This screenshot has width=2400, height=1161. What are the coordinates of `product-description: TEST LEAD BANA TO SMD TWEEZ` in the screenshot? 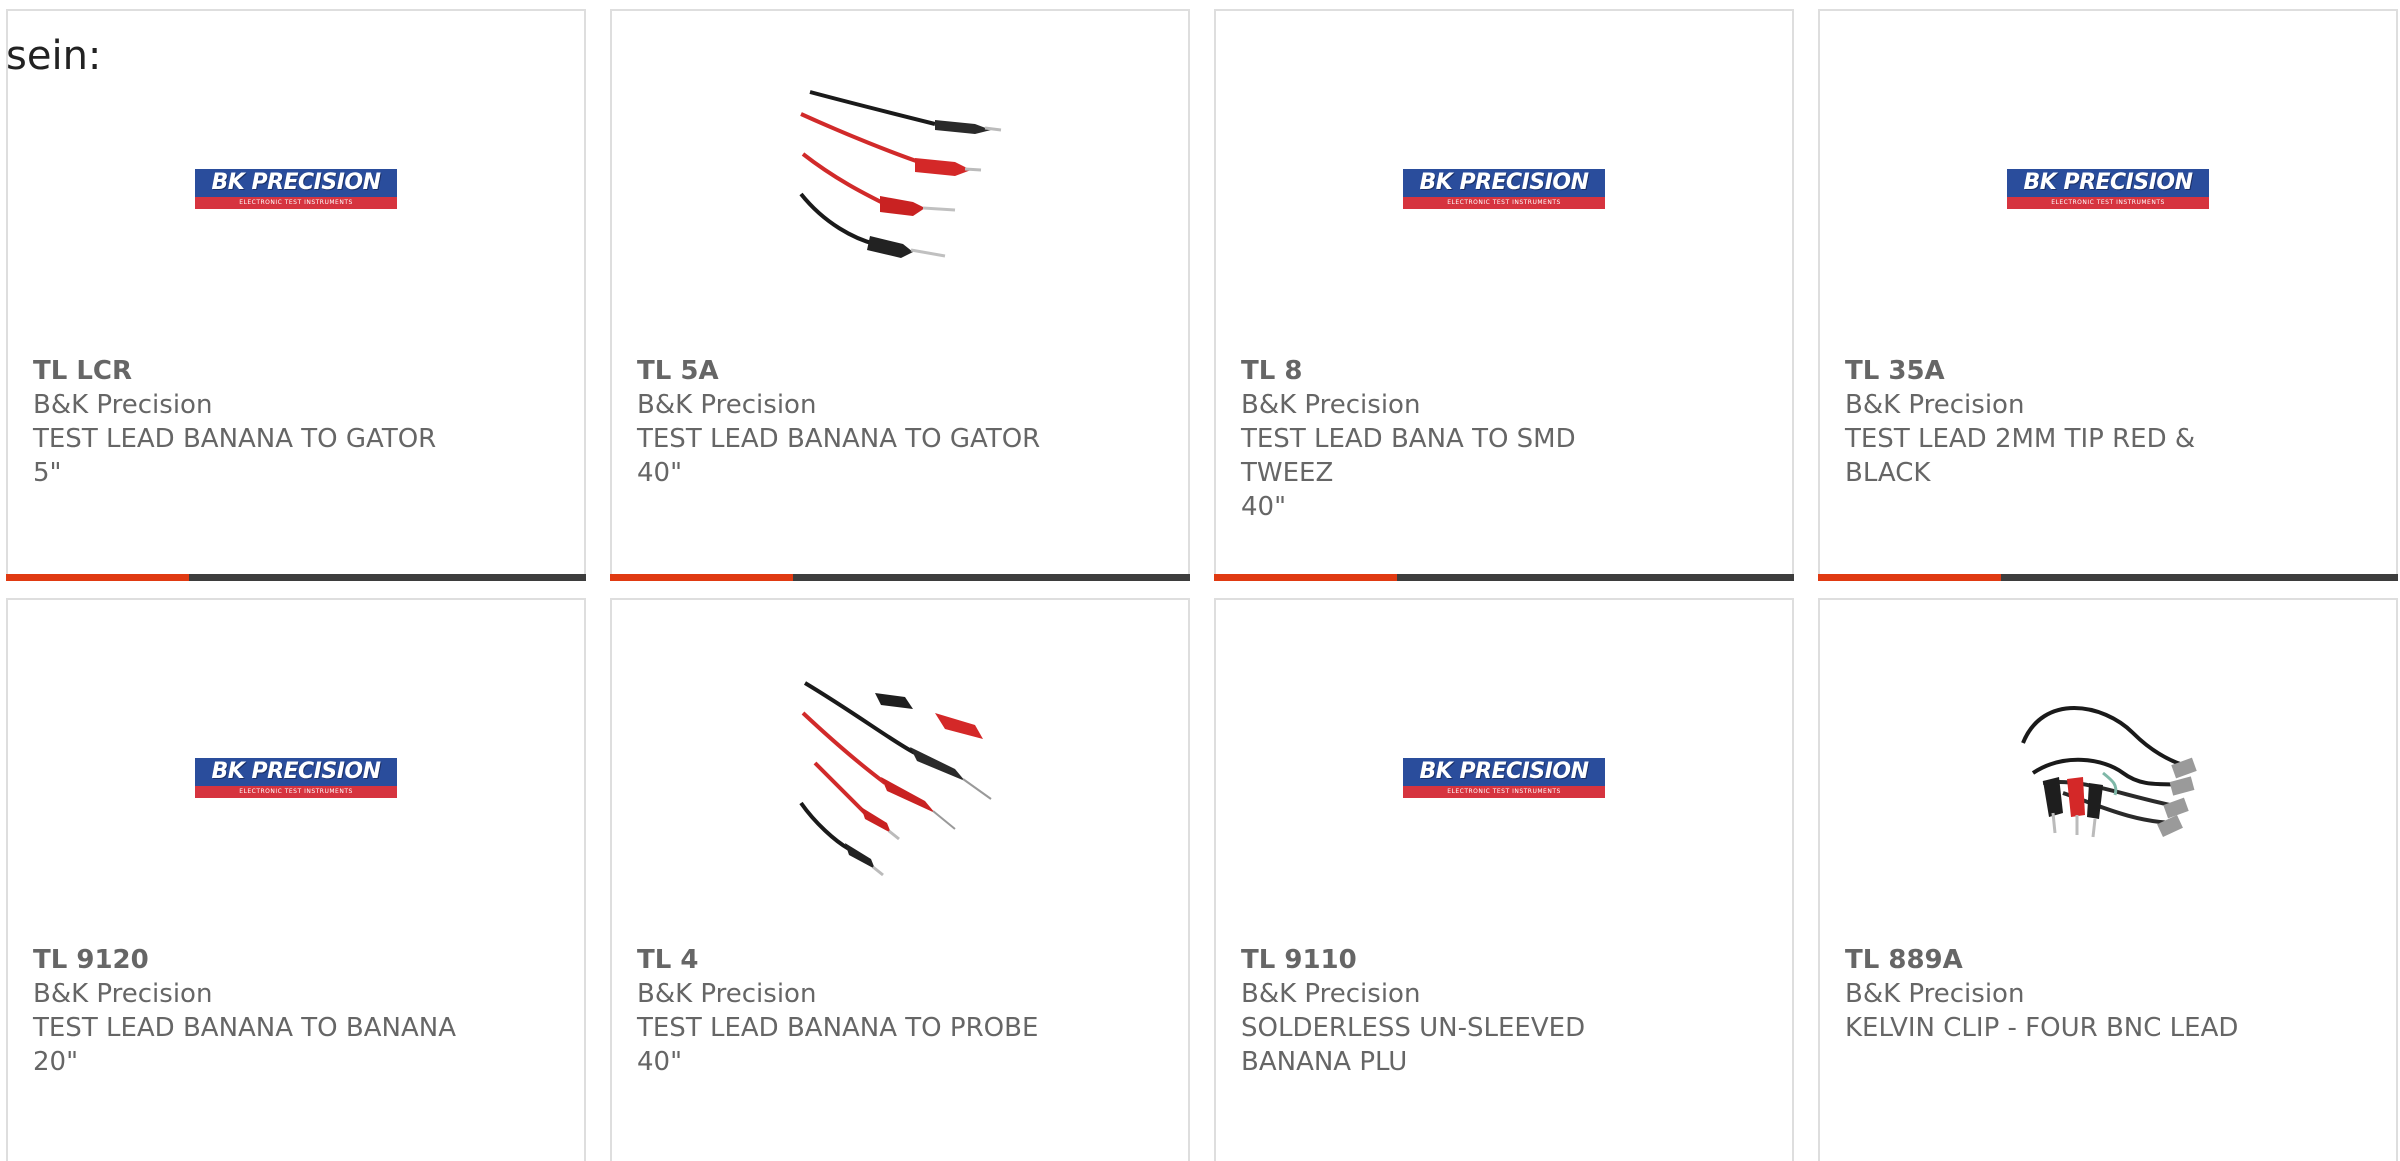 It's located at (1408, 456).